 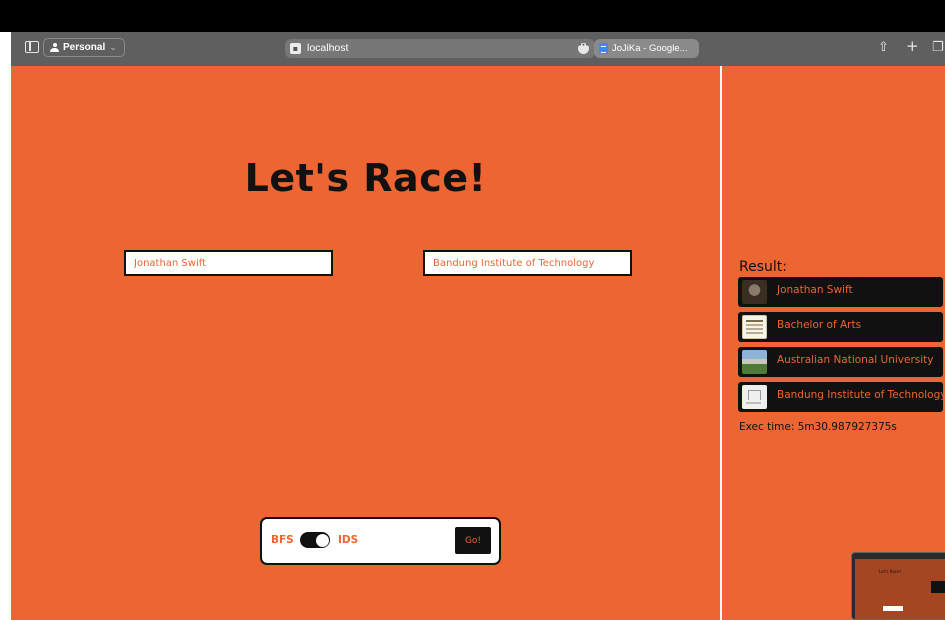 What do you see at coordinates (819, 325) in the screenshot?
I see `result-item-label: Bachelor of Arts` at bounding box center [819, 325].